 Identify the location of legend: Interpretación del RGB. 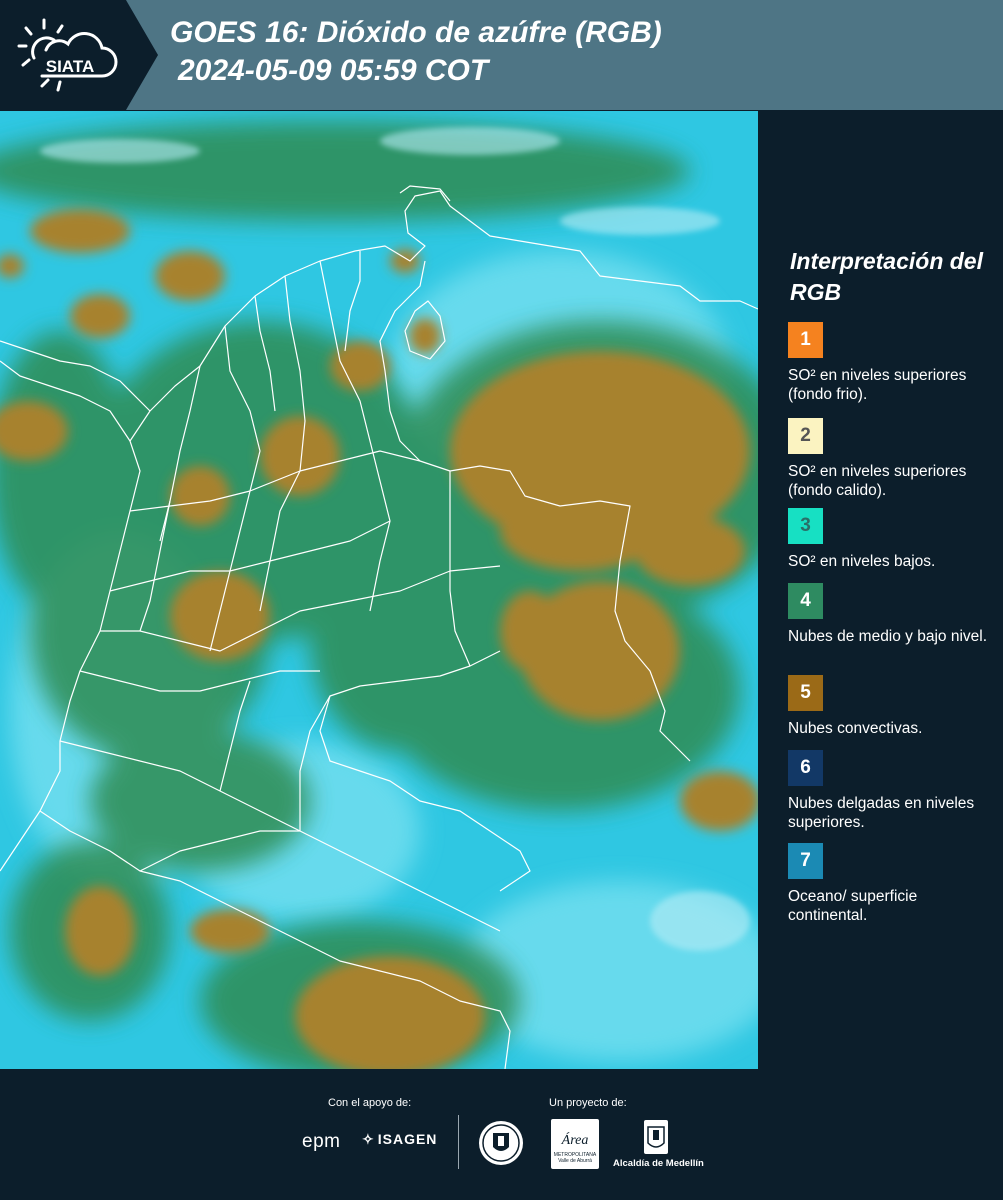
(883, 283).